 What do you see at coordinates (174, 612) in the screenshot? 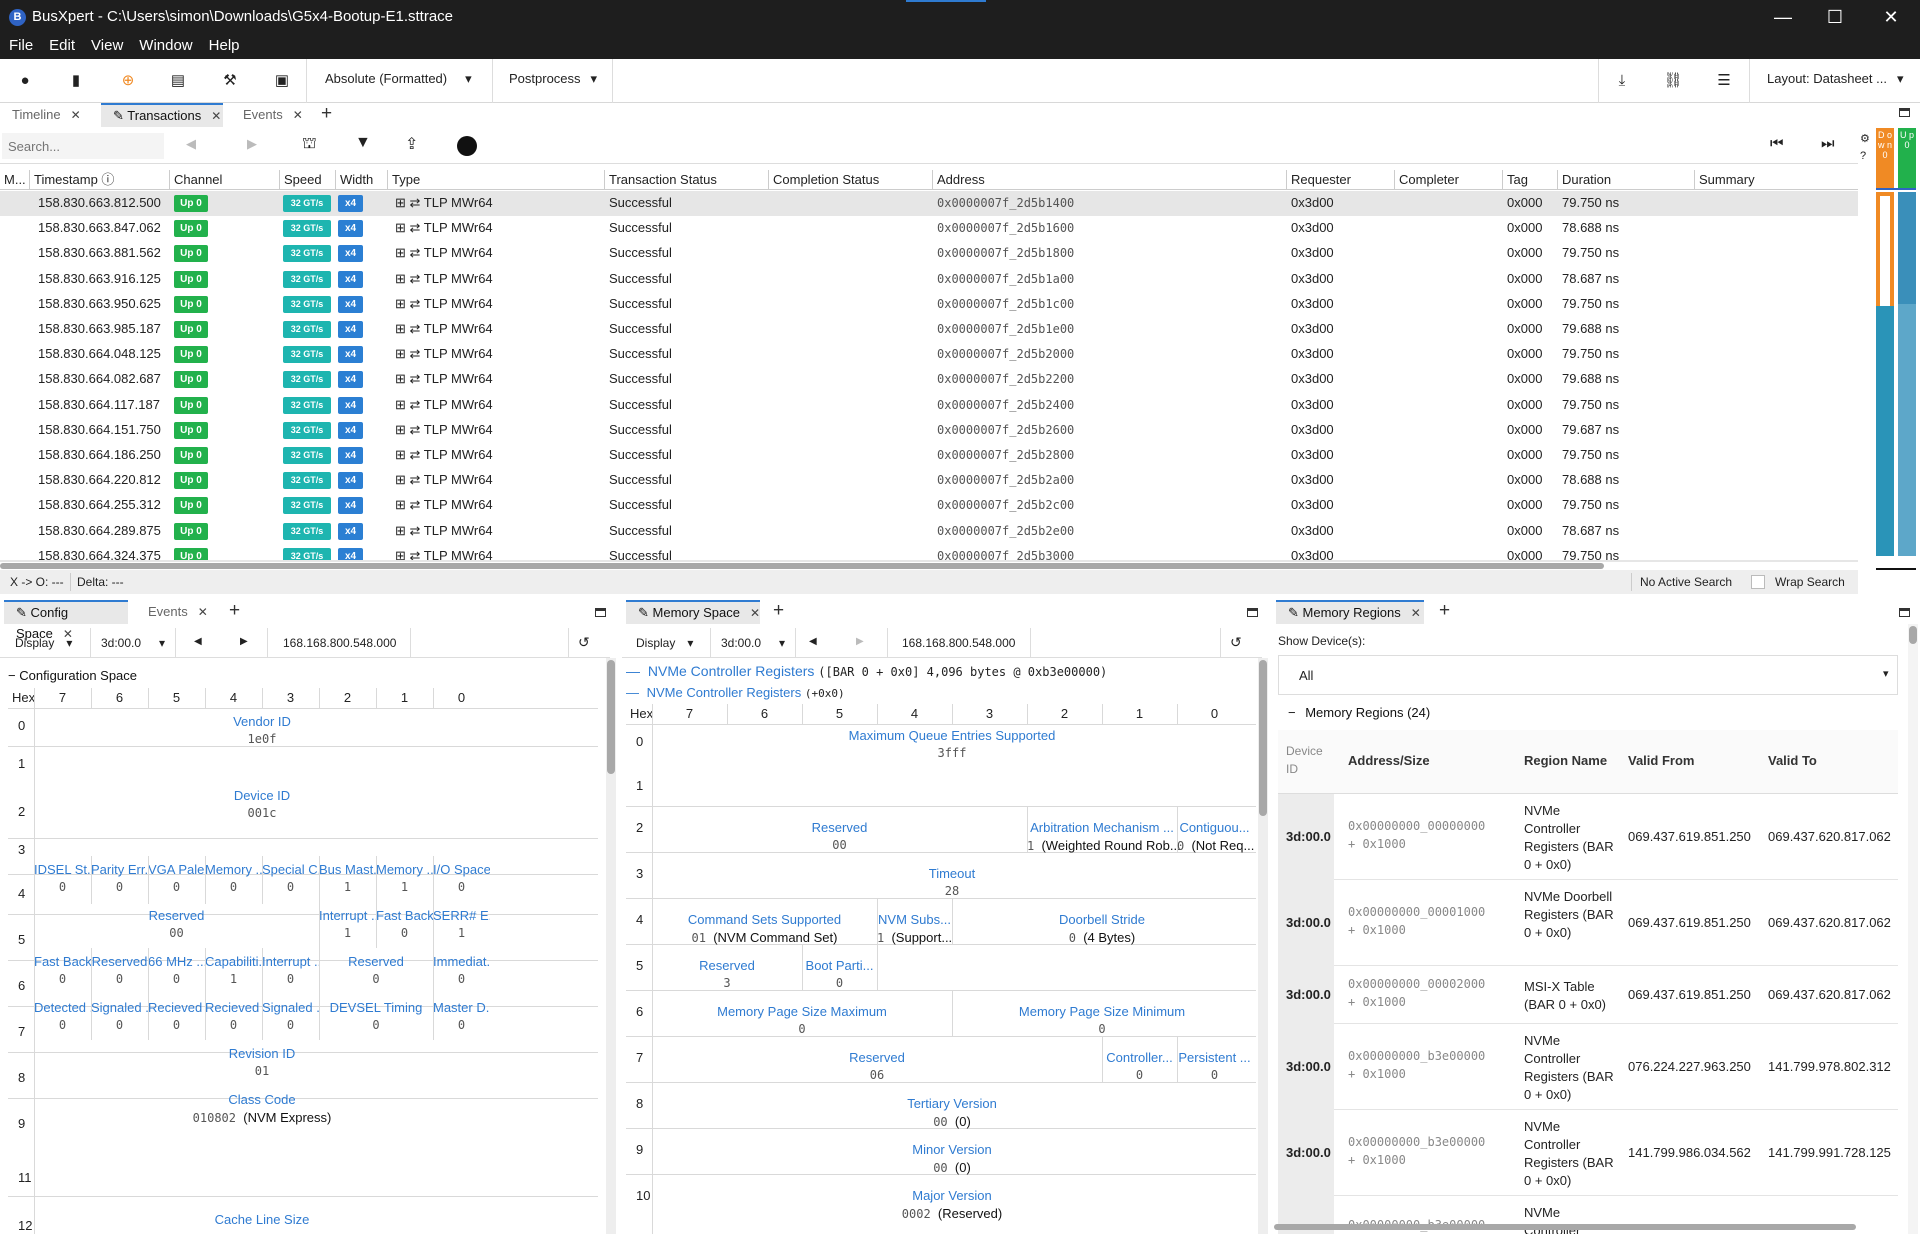
I see `tab-config-events: Events ✕` at bounding box center [174, 612].